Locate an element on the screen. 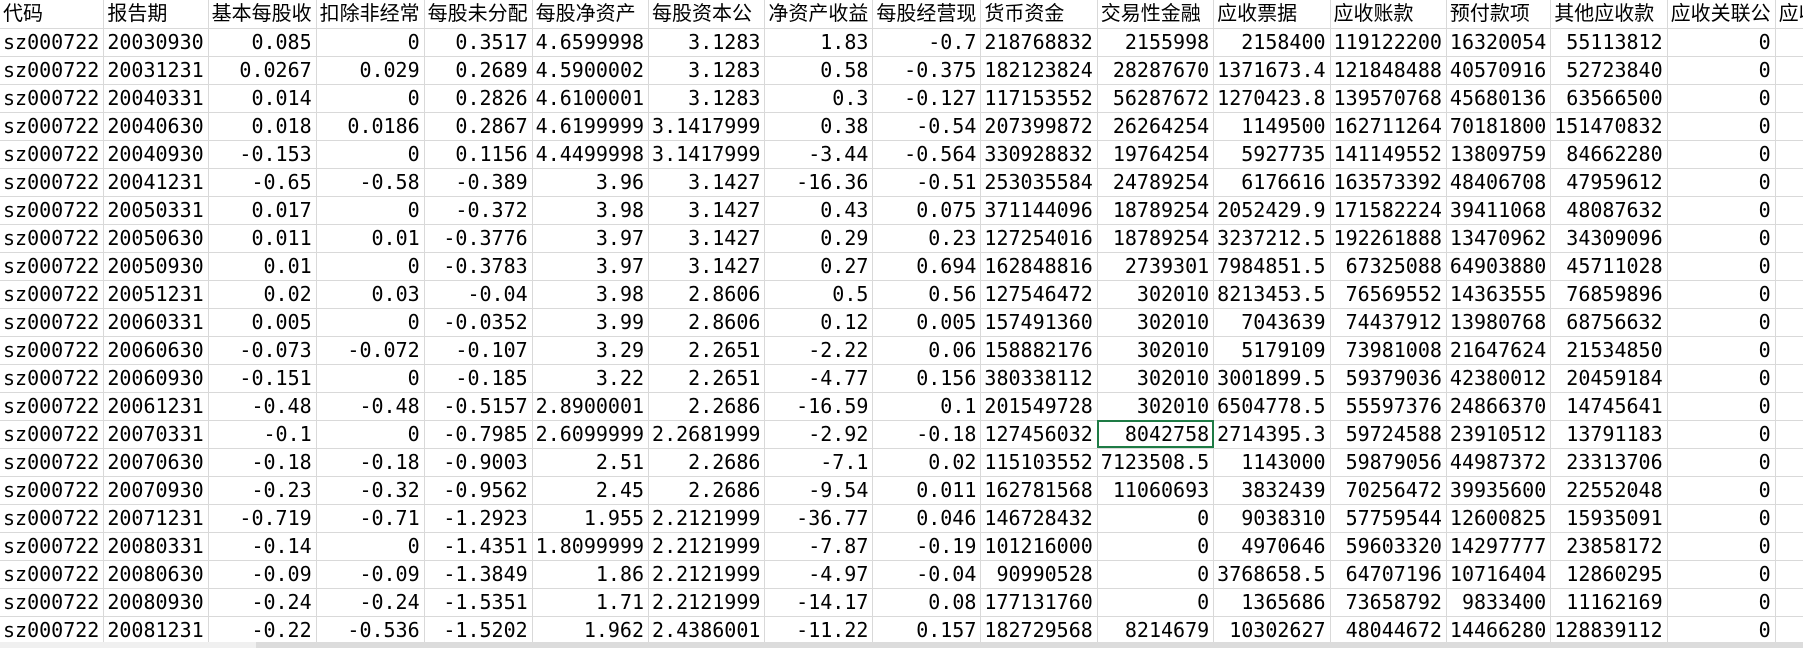 Image resolution: width=1803 pixels, height=648 pixels. table-cell: 158882176 is located at coordinates (1039, 350).